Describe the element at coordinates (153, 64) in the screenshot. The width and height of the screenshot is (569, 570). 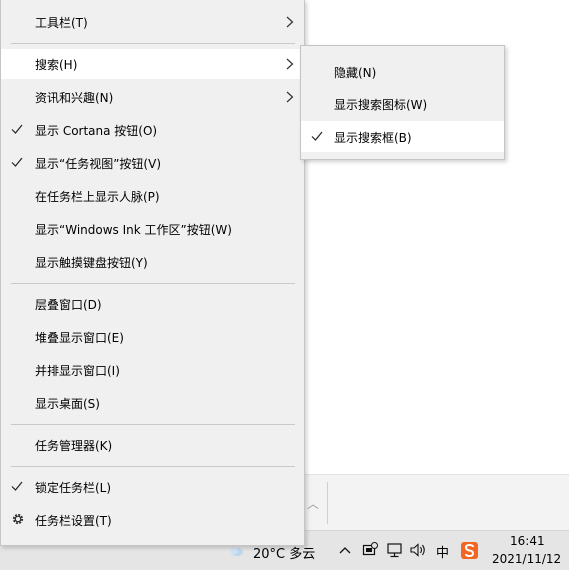
I see `menu-item-search: 搜索(H)` at that location.